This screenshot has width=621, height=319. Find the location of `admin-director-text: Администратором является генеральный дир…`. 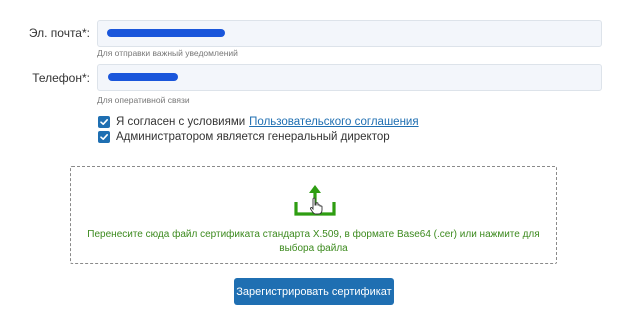

admin-director-text: Администратором является генеральный дир… is located at coordinates (253, 137).